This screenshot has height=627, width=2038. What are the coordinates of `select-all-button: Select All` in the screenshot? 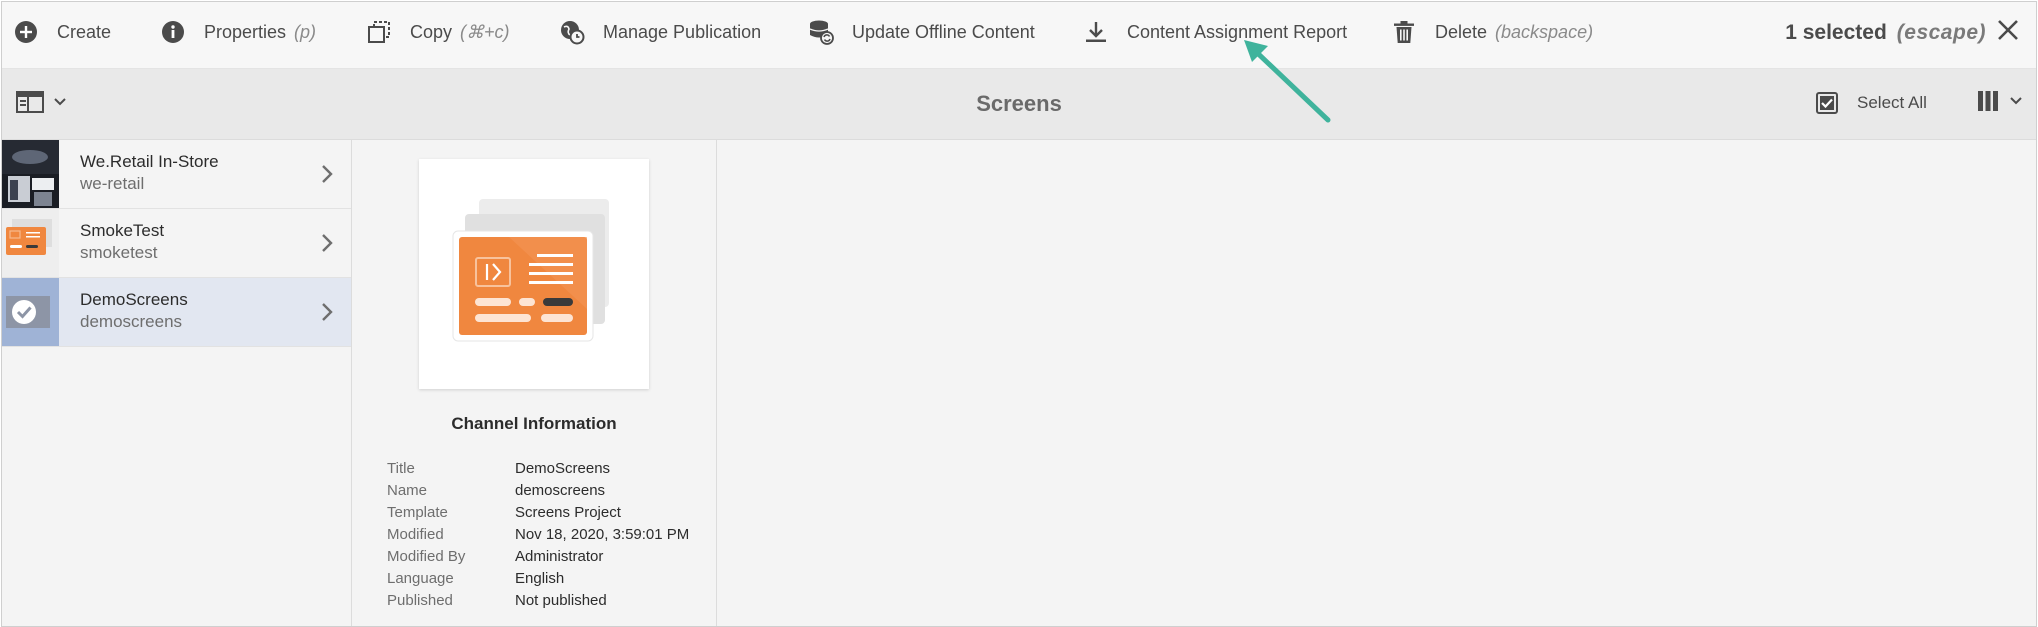 It's located at (1871, 103).